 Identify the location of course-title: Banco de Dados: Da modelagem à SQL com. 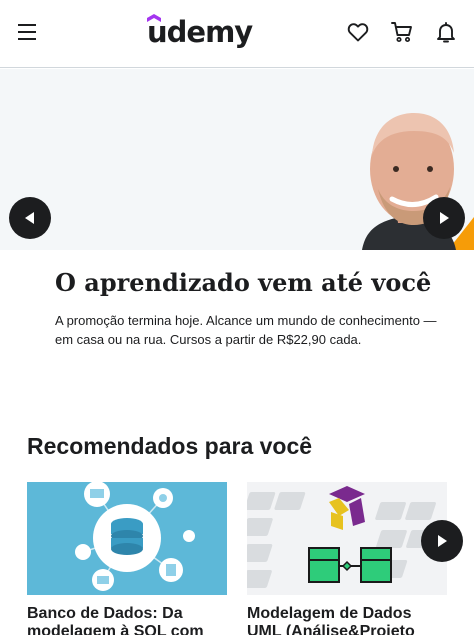
(127, 620).